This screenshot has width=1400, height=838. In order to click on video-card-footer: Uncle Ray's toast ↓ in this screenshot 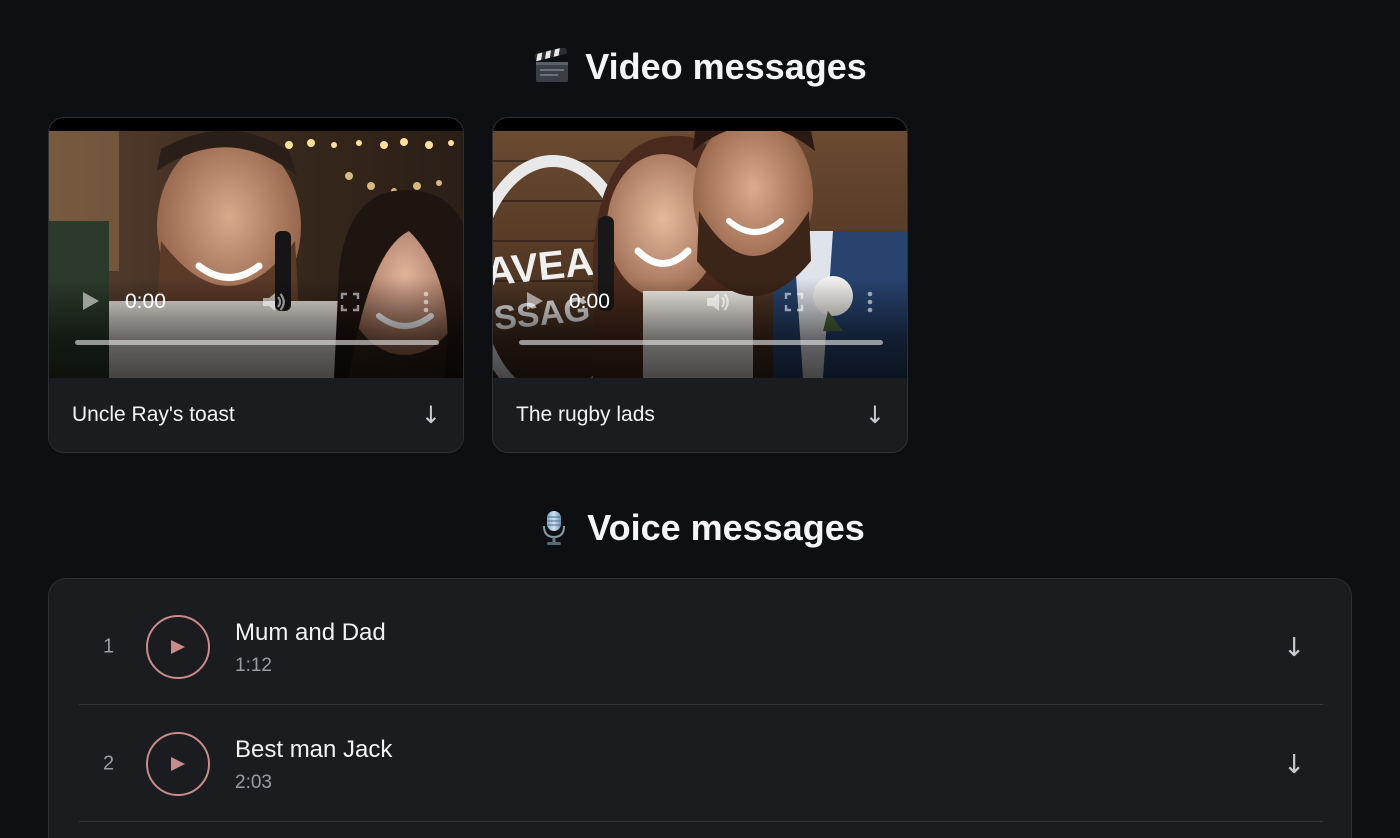, I will do `click(256, 415)`.